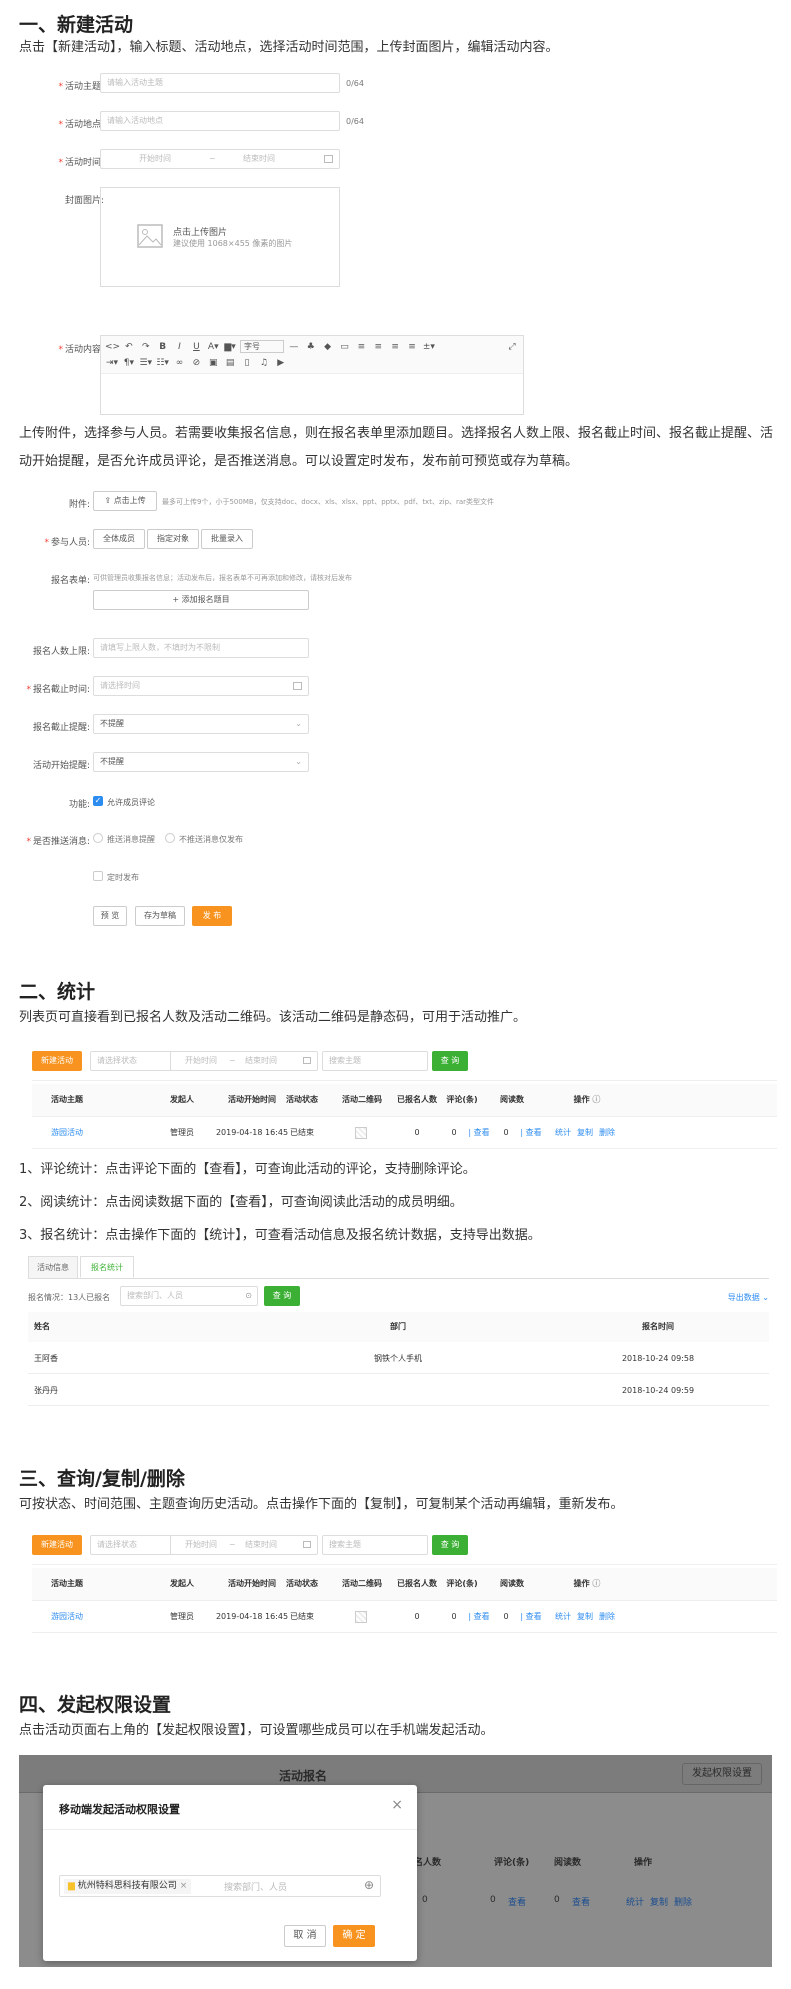 This screenshot has width=791, height=1989. Describe the element at coordinates (328, 347) in the screenshot. I see `eraser-icon: ◆` at that location.